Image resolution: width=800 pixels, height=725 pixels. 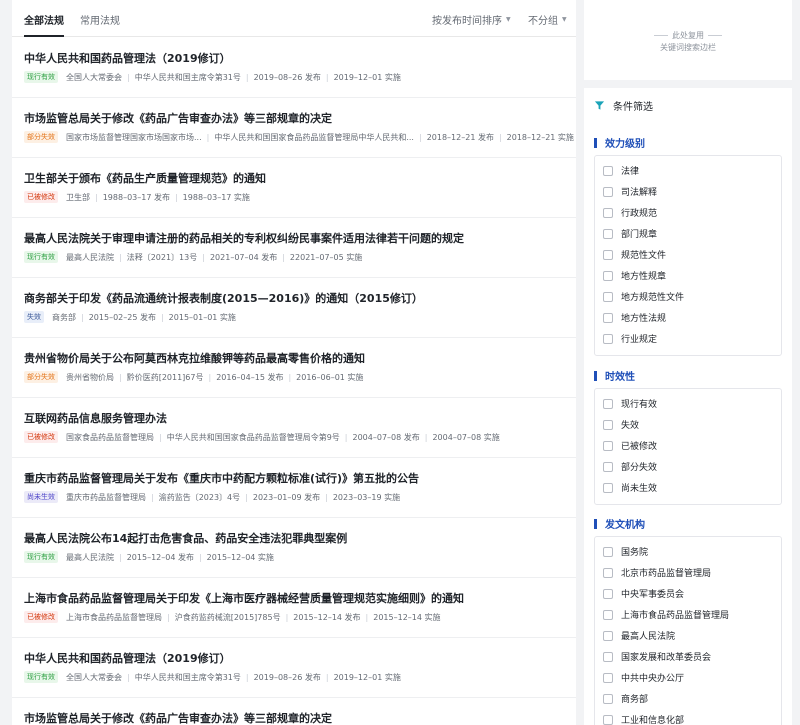 I want to click on filter-option: 失效, so click(x=621, y=424).